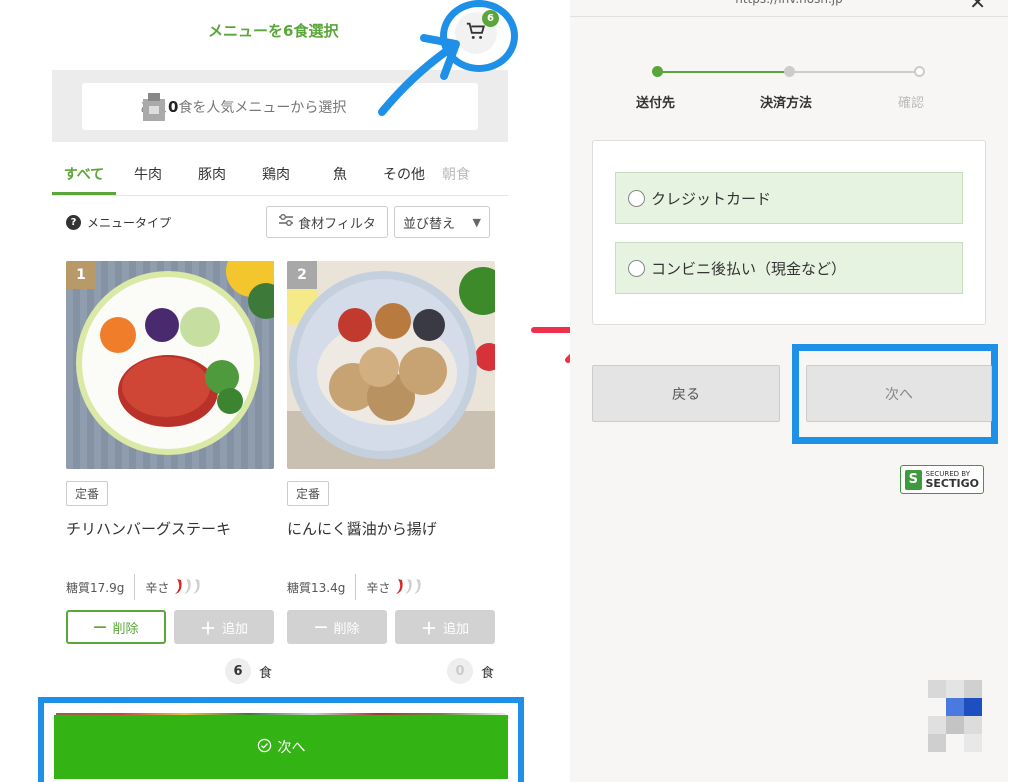 The height and width of the screenshot is (782, 1024). I want to click on progress-suffix: 食を人気メニューから選択, so click(262, 107).